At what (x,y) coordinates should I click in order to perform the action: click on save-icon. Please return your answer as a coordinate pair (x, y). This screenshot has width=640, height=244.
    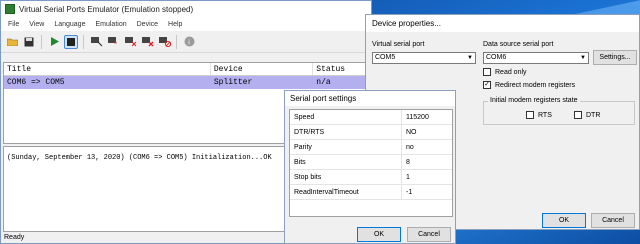
    Looking at the image, I should click on (29, 42).